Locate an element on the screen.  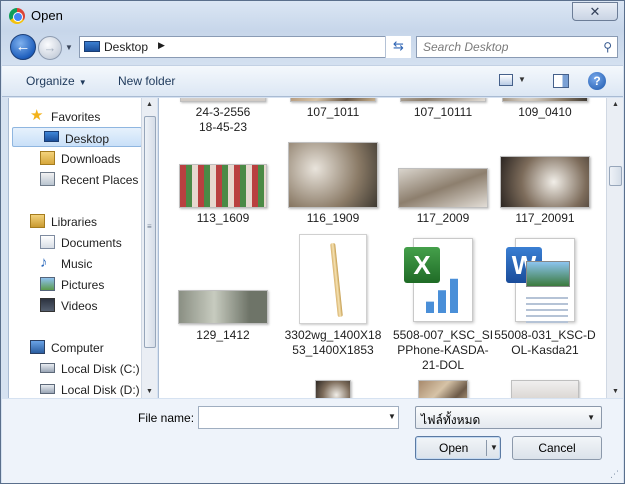
help-icon: ? is located at coordinates (597, 81).